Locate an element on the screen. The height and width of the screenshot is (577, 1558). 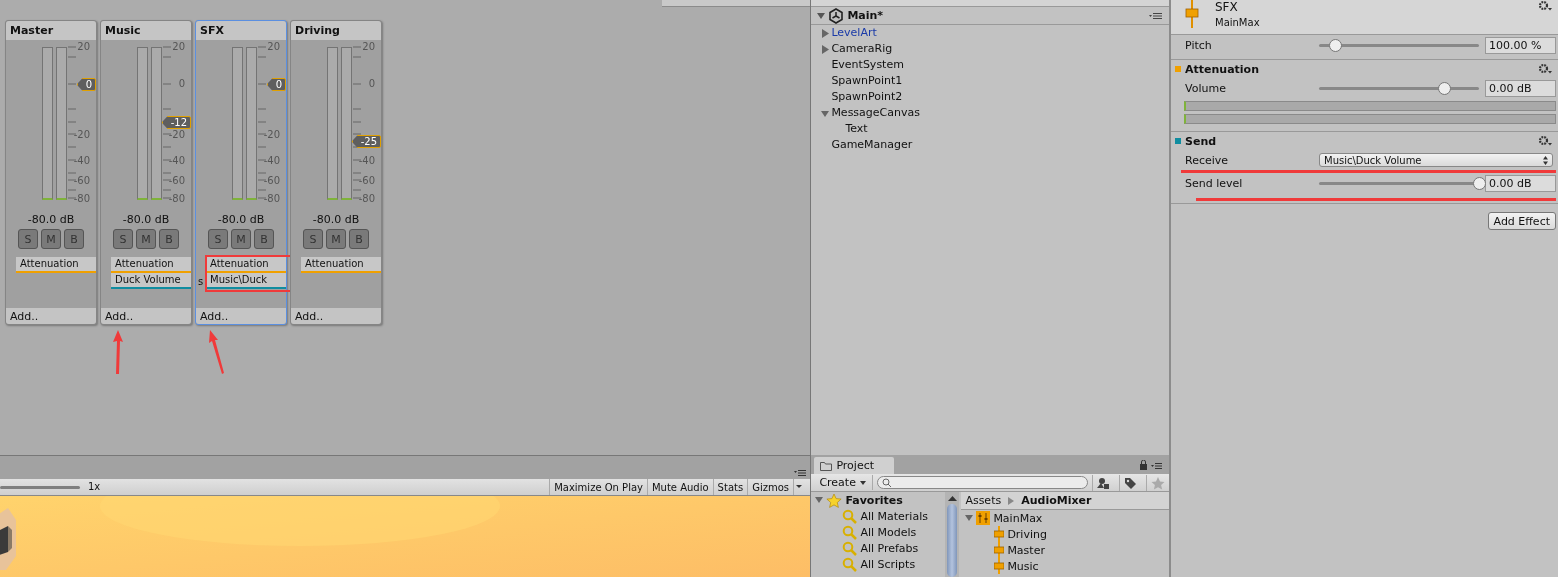
breadcrumb-item: AudioMixer is located at coordinates (1056, 500).